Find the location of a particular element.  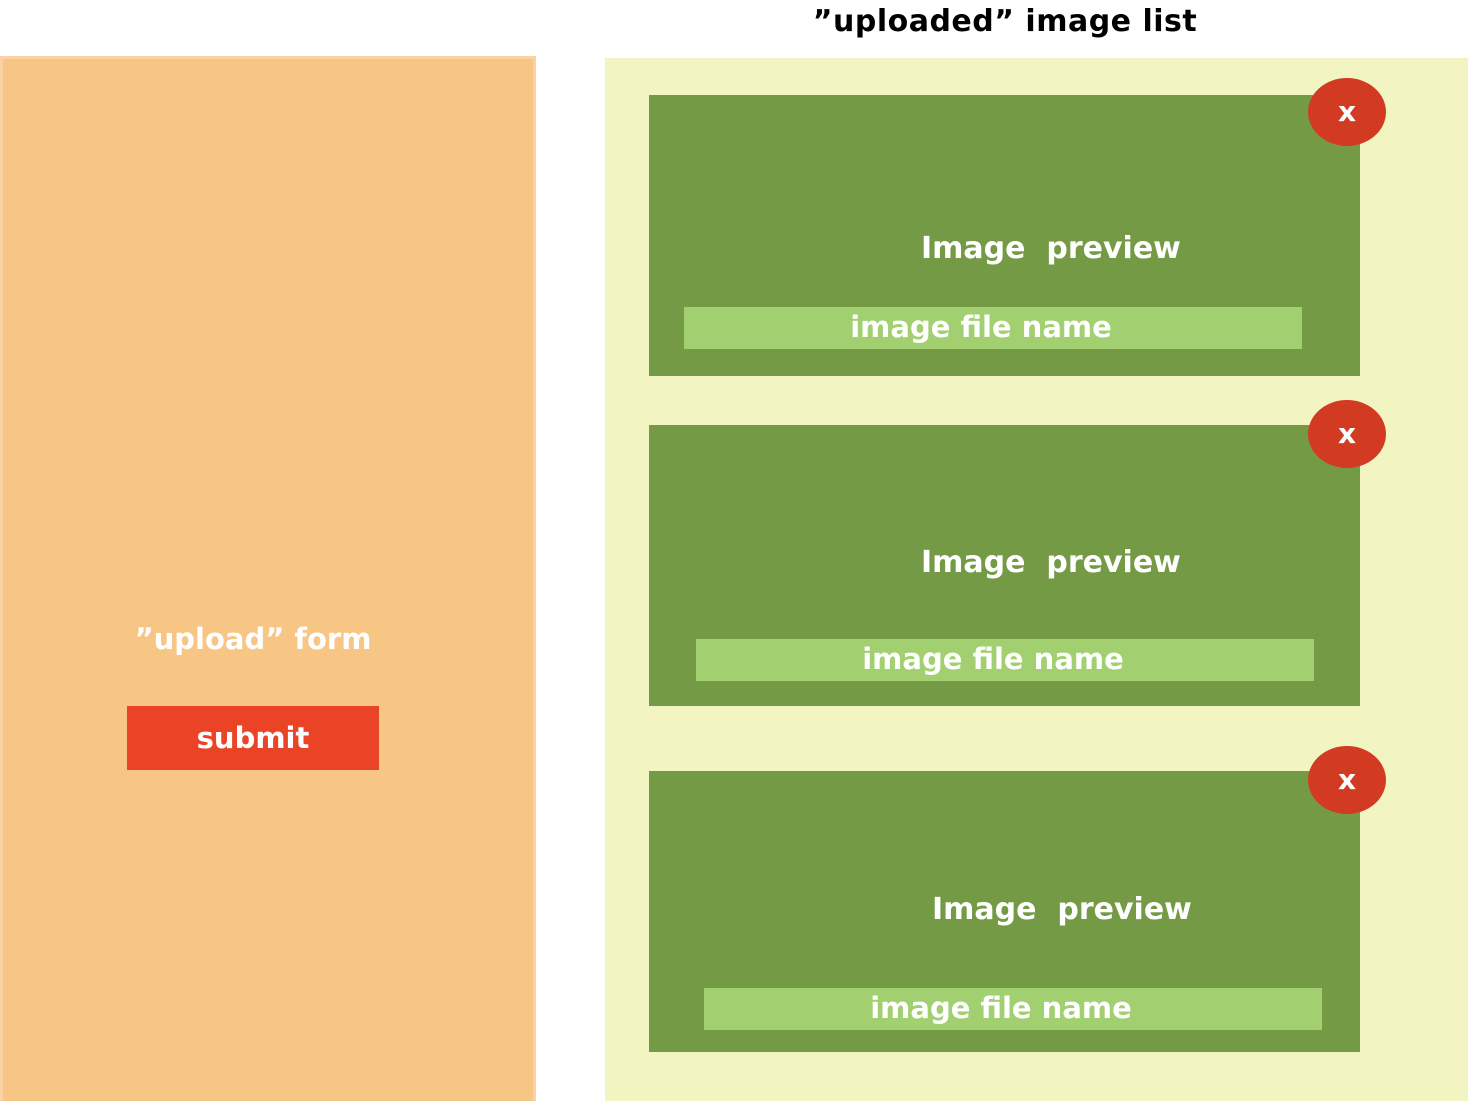

upload-form-label: ”upload” form is located at coordinates (253, 639).